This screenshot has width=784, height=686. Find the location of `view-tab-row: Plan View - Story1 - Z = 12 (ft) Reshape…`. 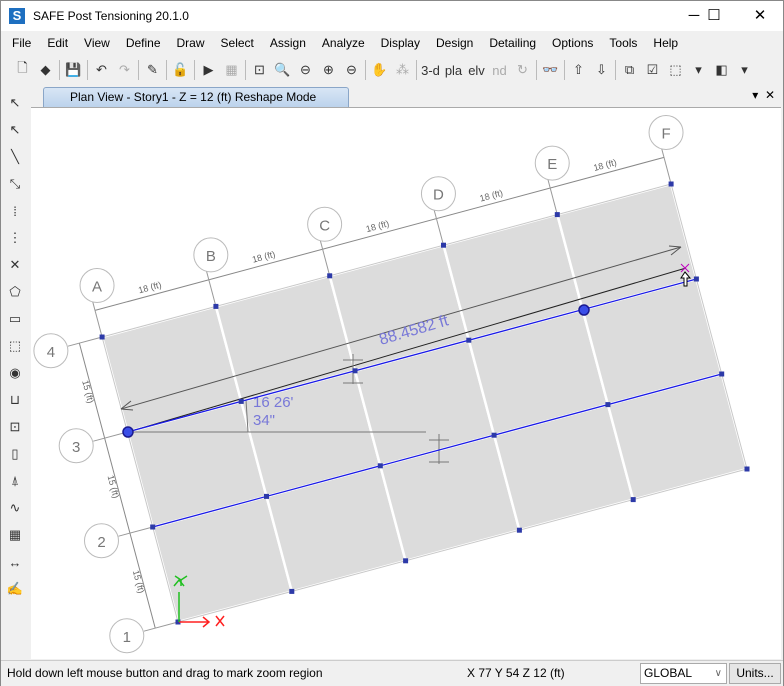

view-tab-row: Plan View - Story1 - Z = 12 (ft) Reshape… is located at coordinates (407, 96).